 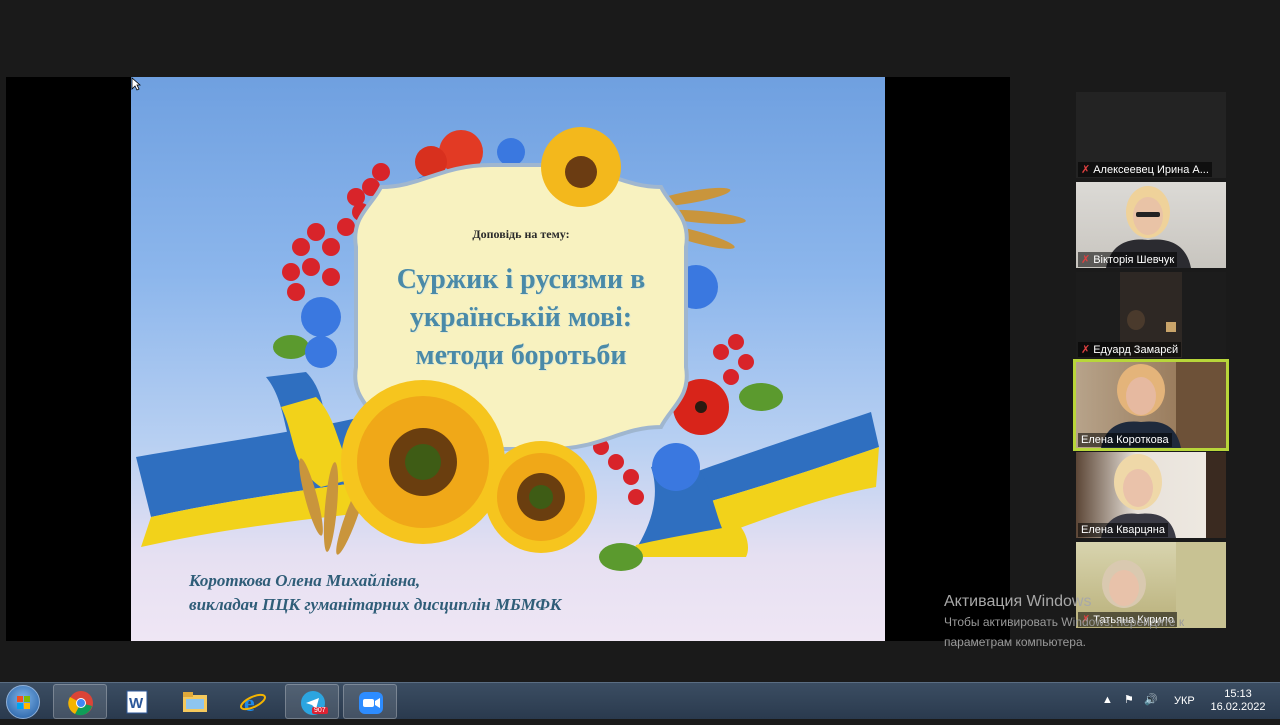 I want to click on system-tray: ▲ ⚑ 🔊 УКР 15:13 16.02.2022, so click(x=1180, y=701).